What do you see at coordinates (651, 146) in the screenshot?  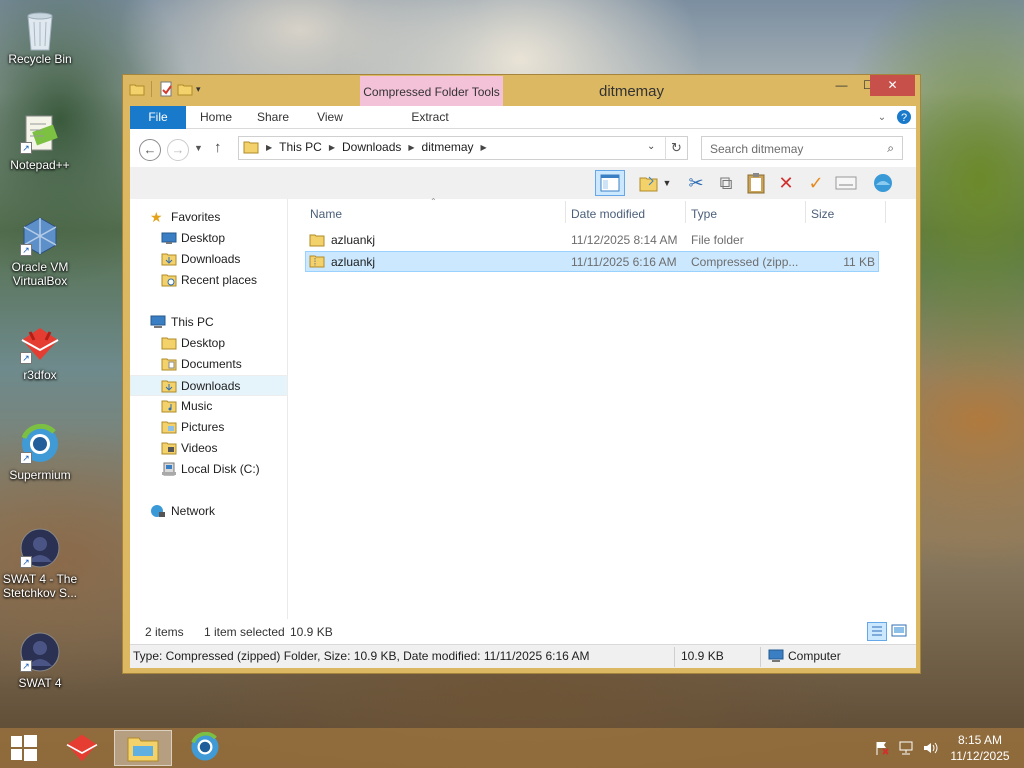 I see `address-dropdown-icon: ⌄` at bounding box center [651, 146].